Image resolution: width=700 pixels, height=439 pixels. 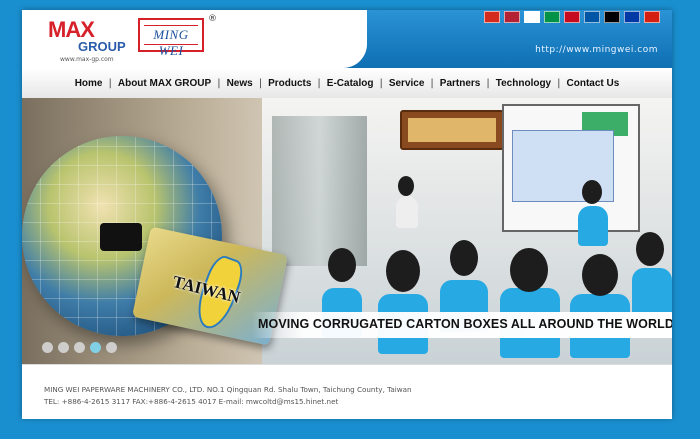 What do you see at coordinates (89, 83) in the screenshot?
I see `nav-item-home: Home` at bounding box center [89, 83].